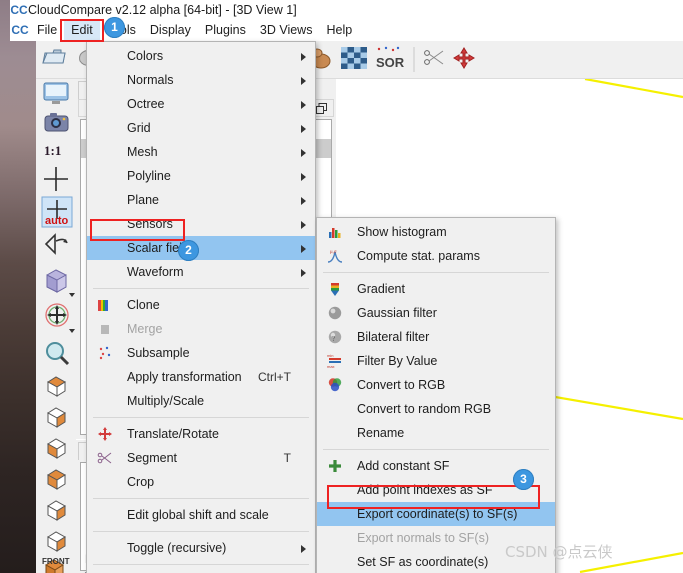 This screenshot has height=573, width=683. I want to click on view-top-icon, so click(56, 386).